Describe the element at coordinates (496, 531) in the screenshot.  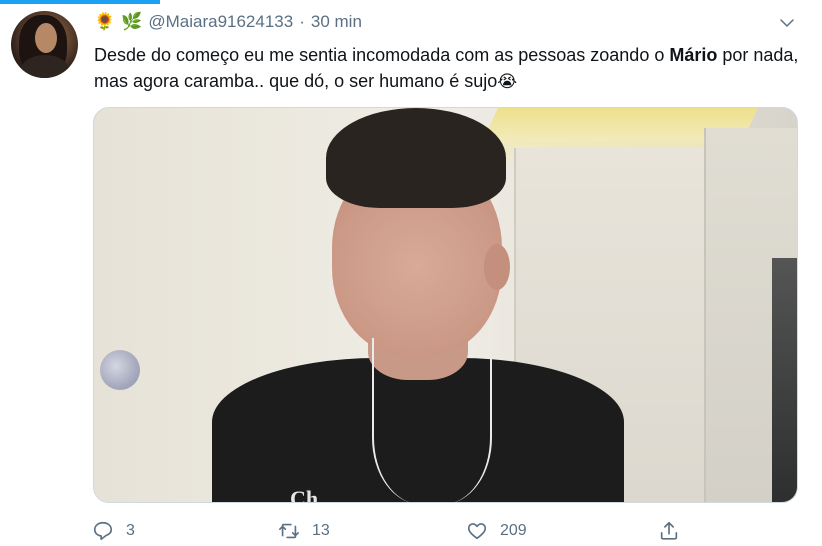
I see `like-button: 209` at that location.